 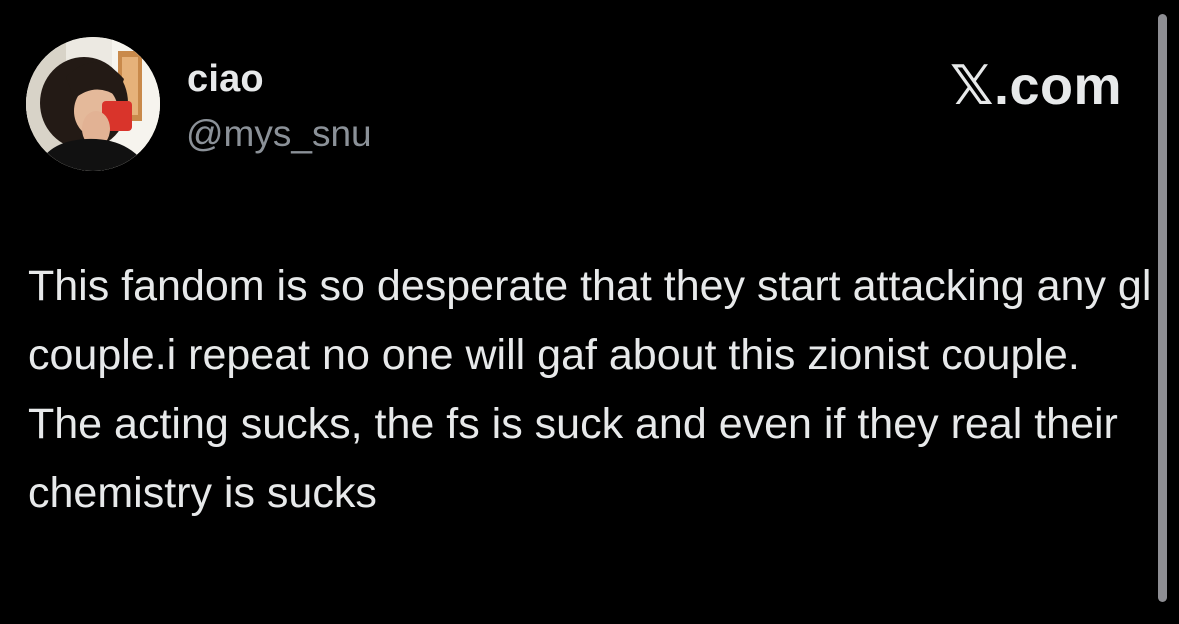 What do you see at coordinates (225, 79) in the screenshot?
I see `author-display-name: ciao` at bounding box center [225, 79].